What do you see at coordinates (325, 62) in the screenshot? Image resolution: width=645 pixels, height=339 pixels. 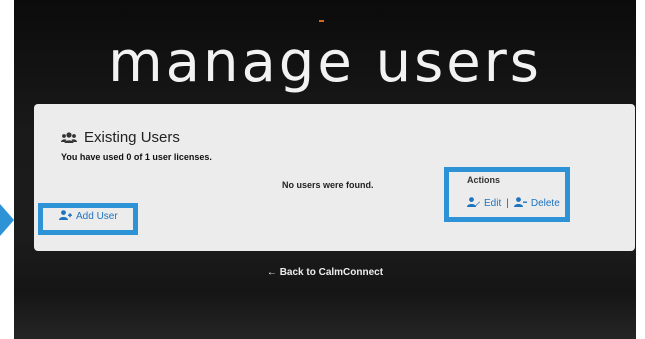 I see `page-title: manage users` at bounding box center [325, 62].